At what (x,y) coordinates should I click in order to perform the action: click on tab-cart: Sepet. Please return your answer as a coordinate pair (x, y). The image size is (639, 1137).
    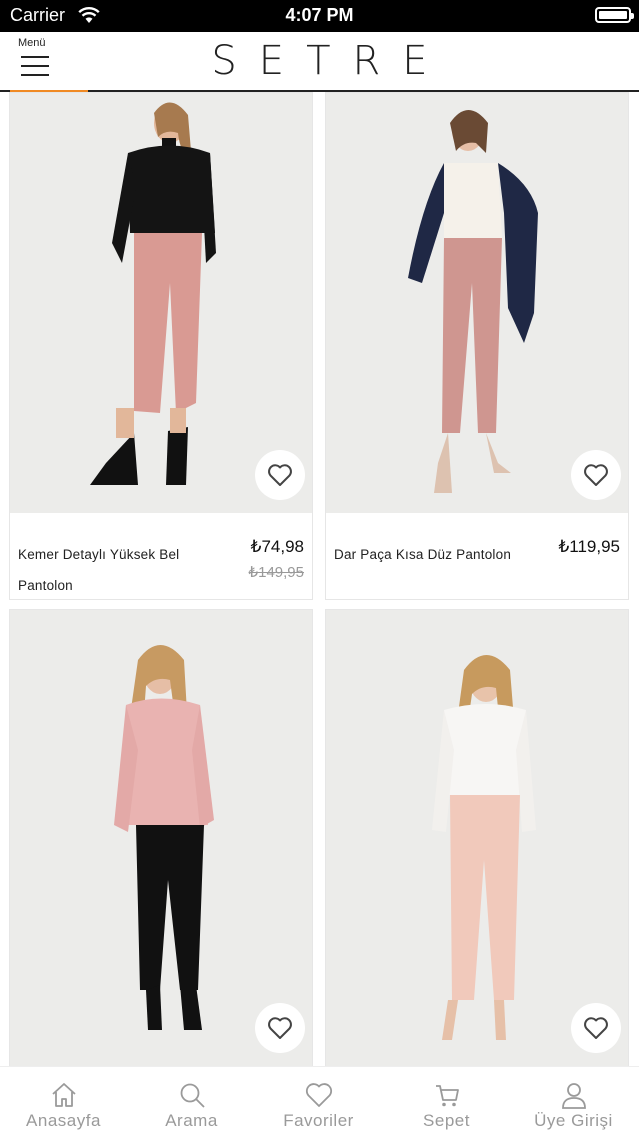
    Looking at the image, I should click on (446, 1102).